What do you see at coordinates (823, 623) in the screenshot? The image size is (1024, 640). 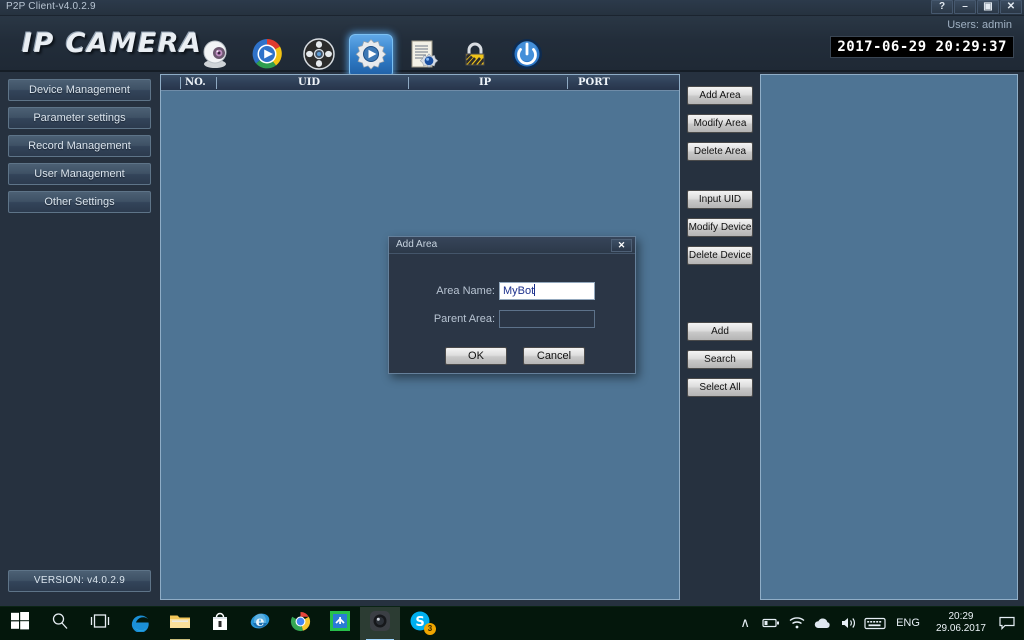 I see `onedrive-icon` at bounding box center [823, 623].